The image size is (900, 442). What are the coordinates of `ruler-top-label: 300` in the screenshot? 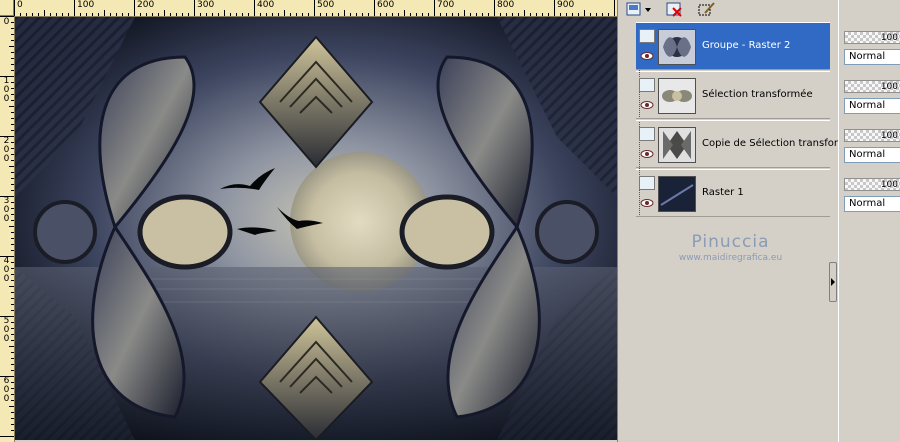 It's located at (206, 5).